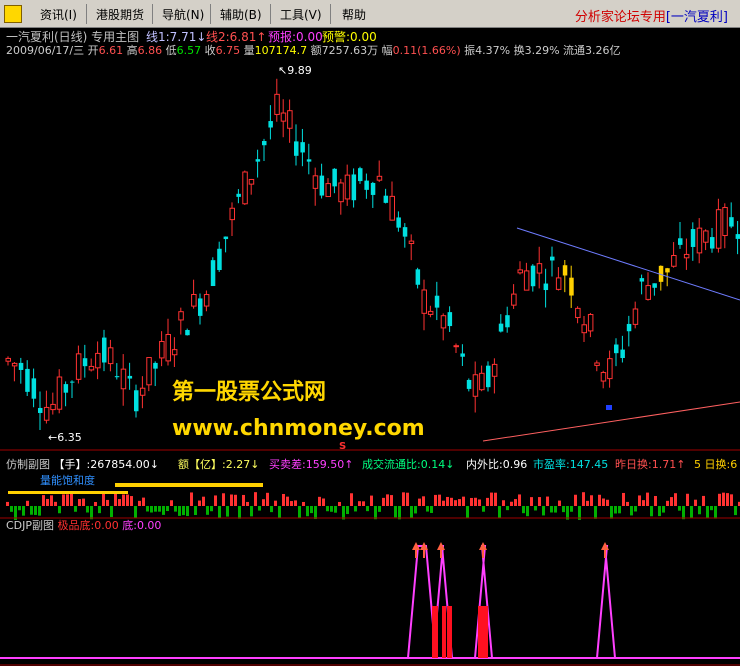 This screenshot has width=740, height=666. I want to click on sell-signal-marker: S, so click(343, 446).